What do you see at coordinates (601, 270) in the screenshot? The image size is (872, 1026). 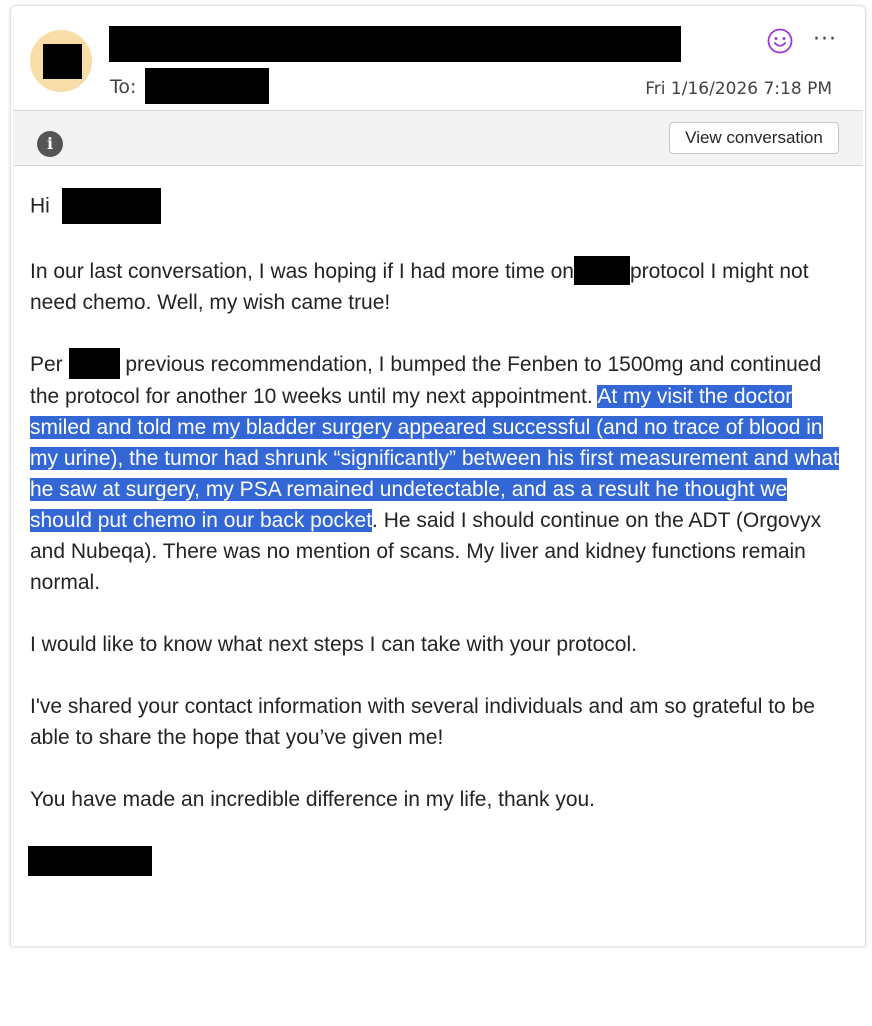 I see `protocol-name-redaction` at bounding box center [601, 270].